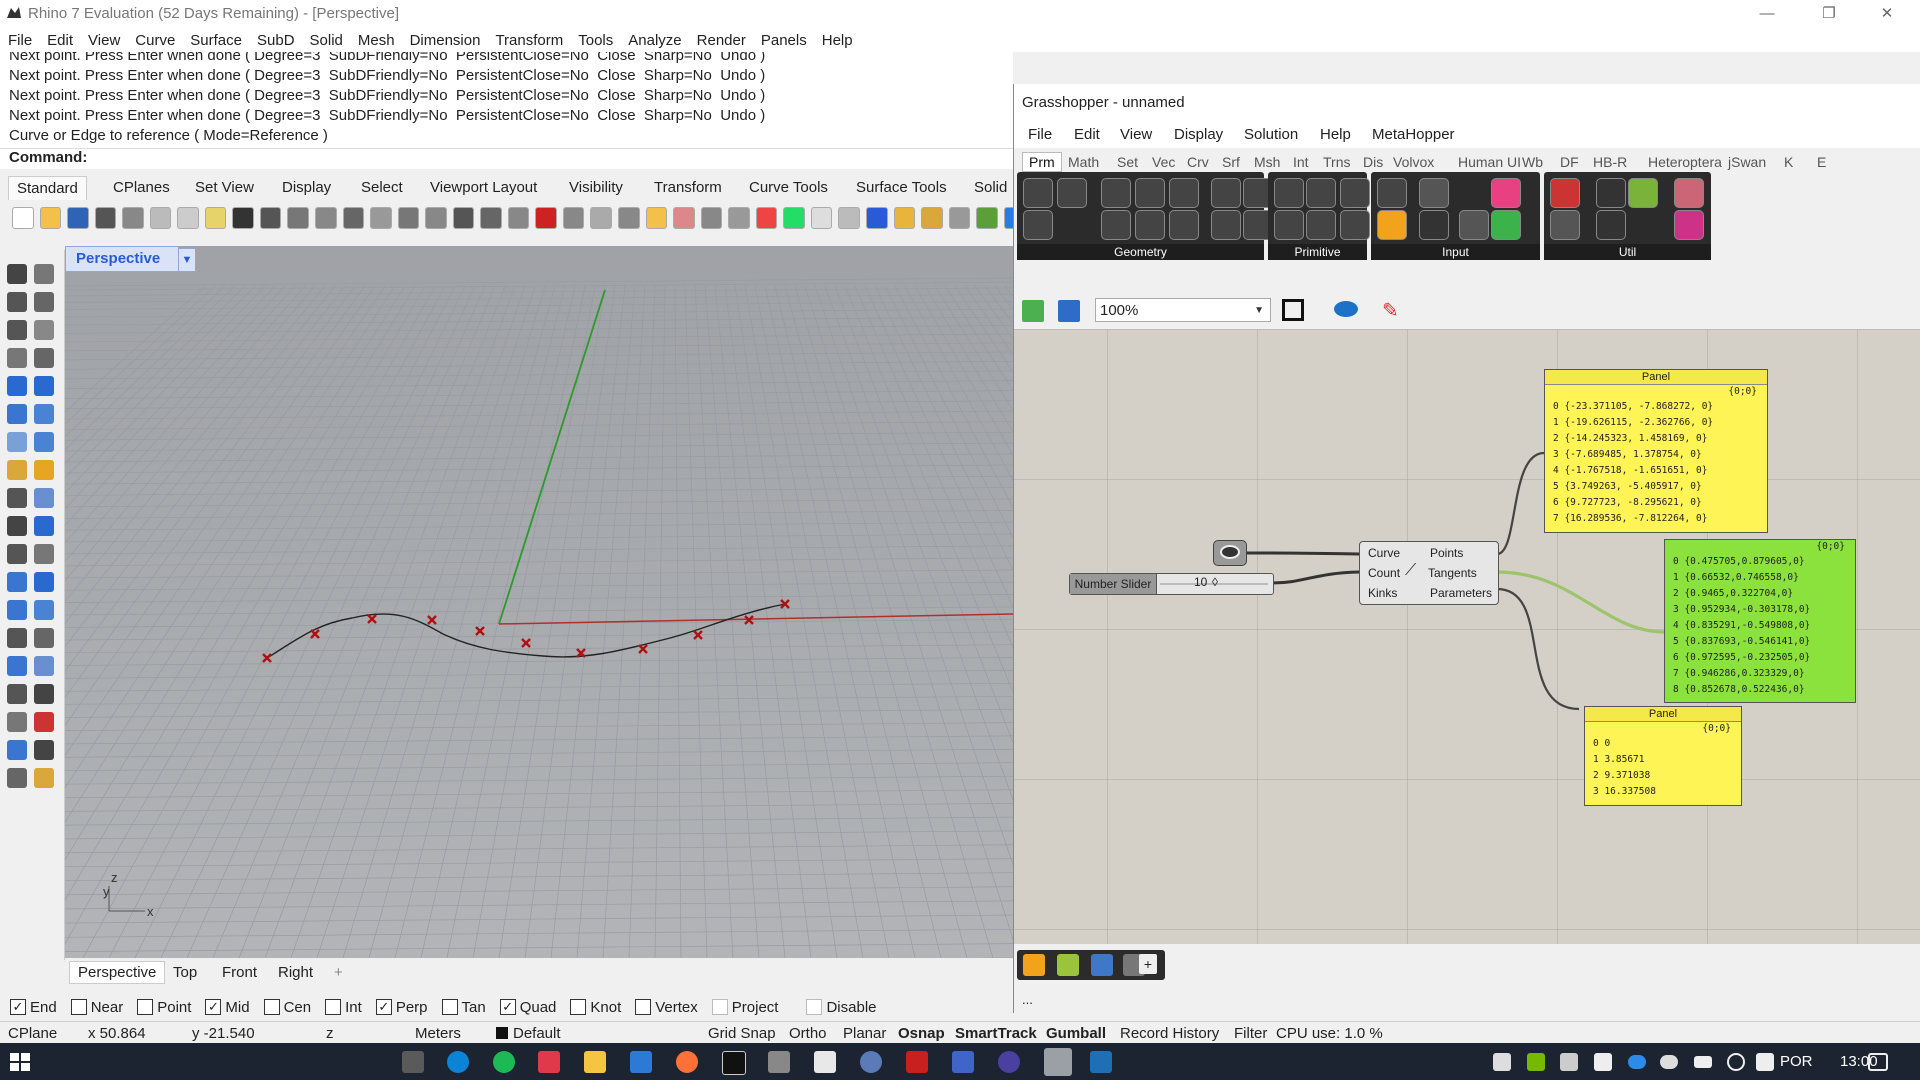 Image resolution: width=1920 pixels, height=1080 pixels. What do you see at coordinates (23, 38) in the screenshot?
I see `menu-file: File` at bounding box center [23, 38].